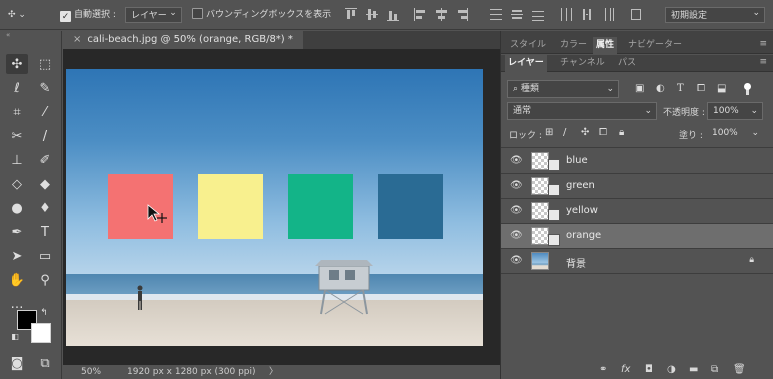  I want to click on filter-toggle-icon, so click(750, 89).